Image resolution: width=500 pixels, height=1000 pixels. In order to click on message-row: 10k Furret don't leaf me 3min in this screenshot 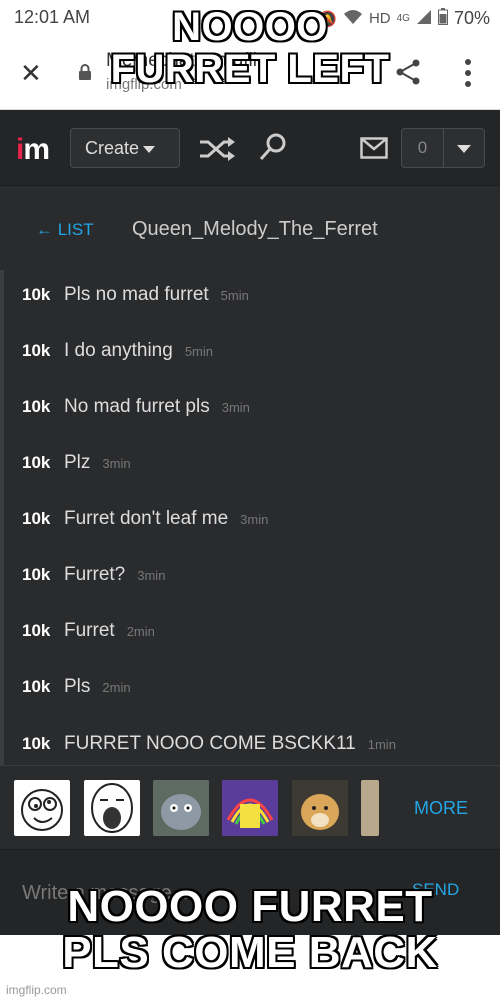, I will do `click(145, 523)`.